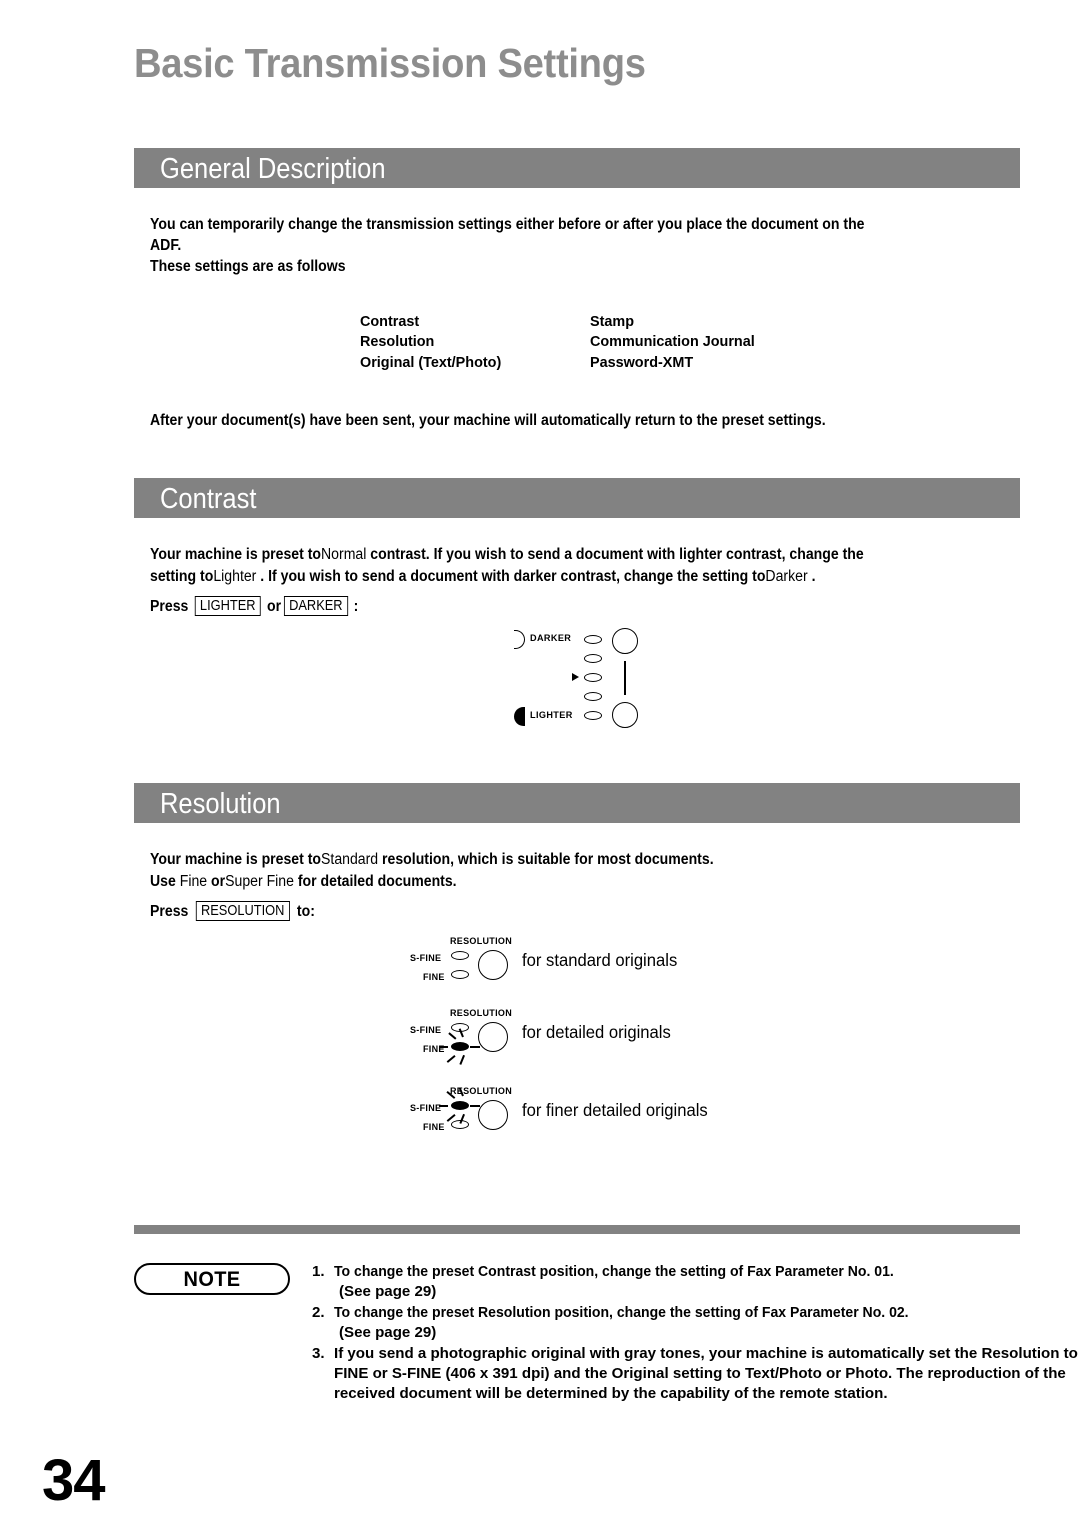 The height and width of the screenshot is (1528, 1080). Describe the element at coordinates (551, 715) in the screenshot. I see `lighter-led-label: LIGHTER` at that location.